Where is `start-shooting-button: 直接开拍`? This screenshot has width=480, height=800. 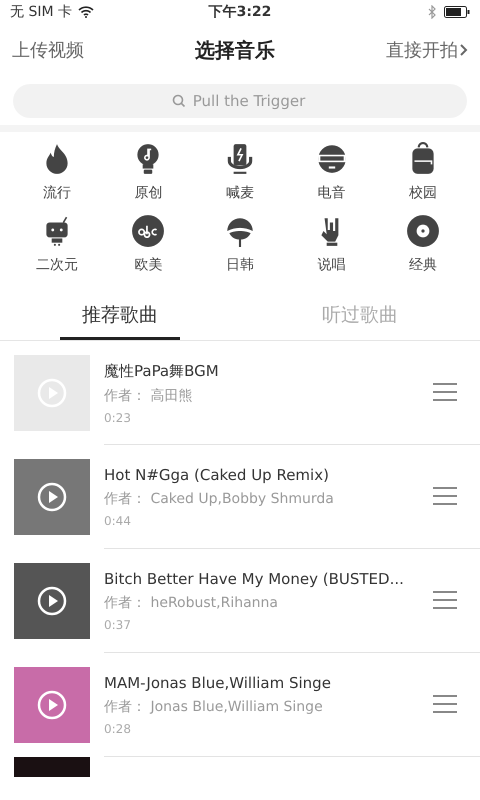
start-shooting-button: 直接开拍 is located at coordinates (427, 50).